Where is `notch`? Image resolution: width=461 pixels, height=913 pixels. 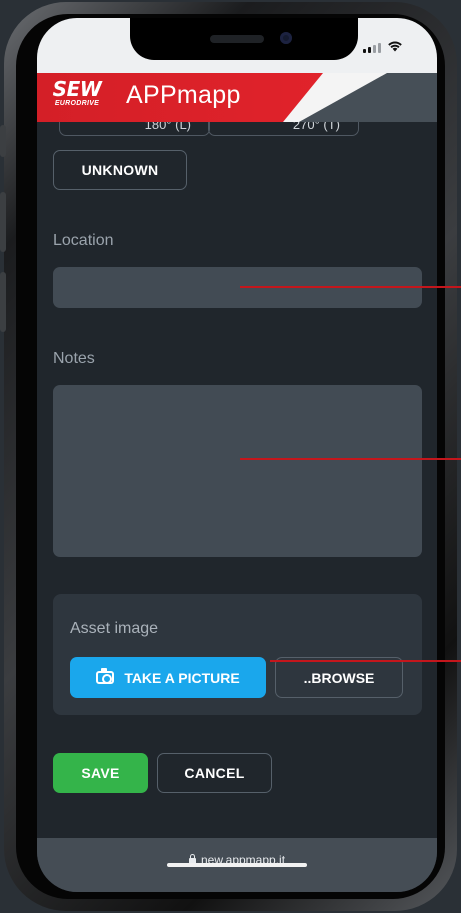
notch is located at coordinates (244, 39).